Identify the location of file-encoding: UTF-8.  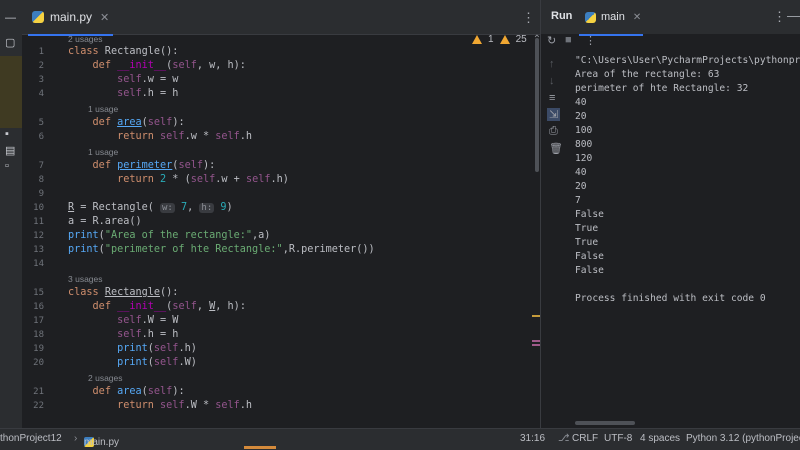
(618, 438).